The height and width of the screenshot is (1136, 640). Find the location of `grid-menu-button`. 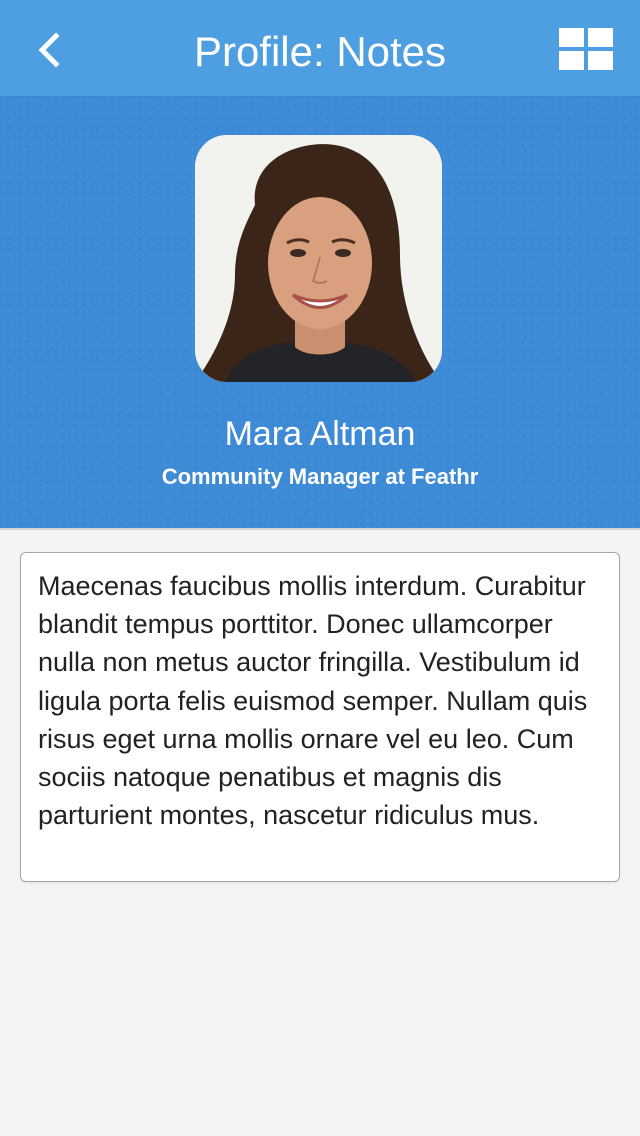

grid-menu-button is located at coordinates (586, 49).